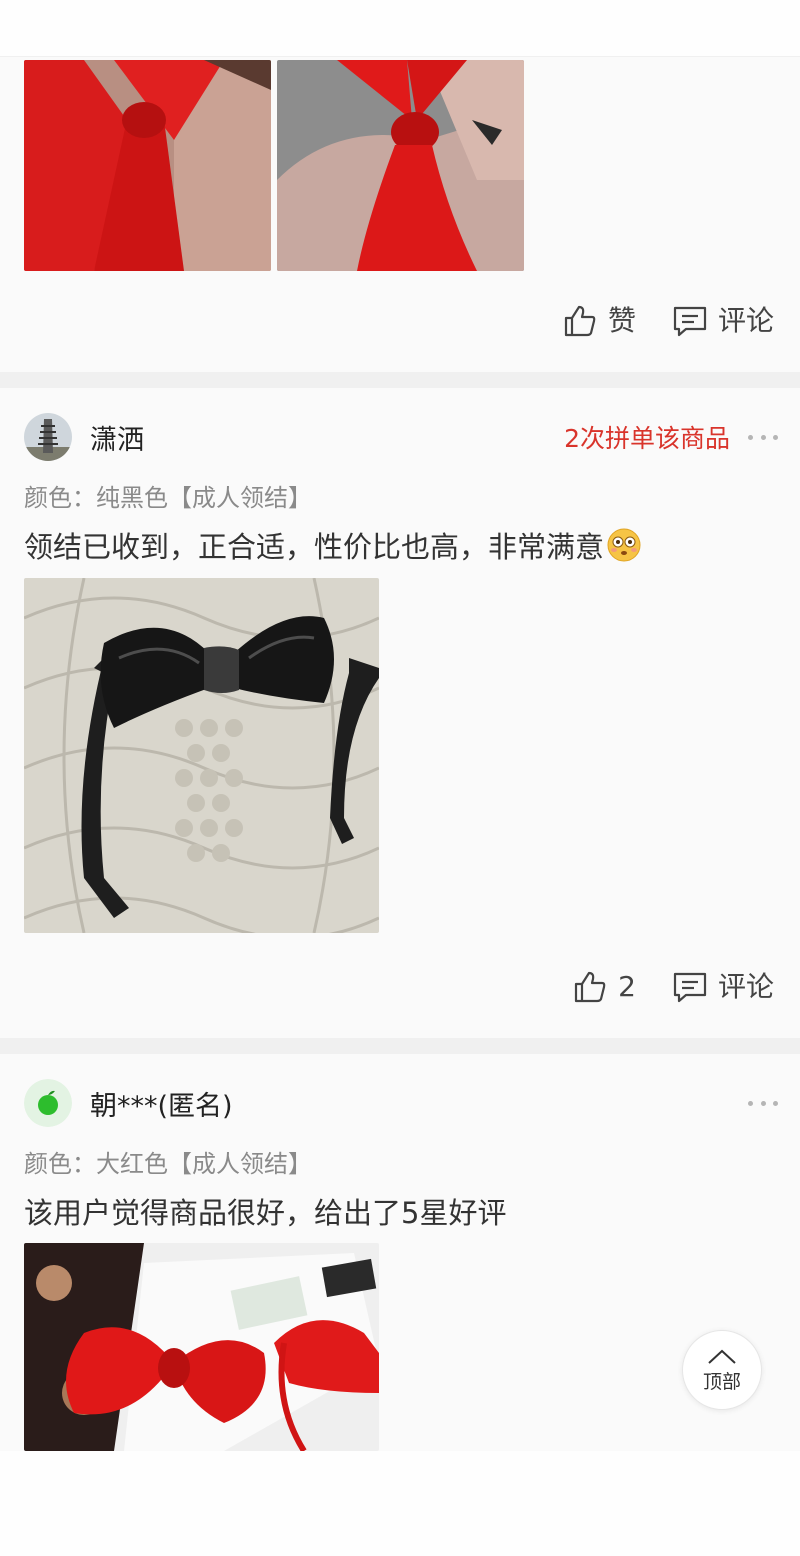  I want to click on user-row-right, so click(763, 1103).